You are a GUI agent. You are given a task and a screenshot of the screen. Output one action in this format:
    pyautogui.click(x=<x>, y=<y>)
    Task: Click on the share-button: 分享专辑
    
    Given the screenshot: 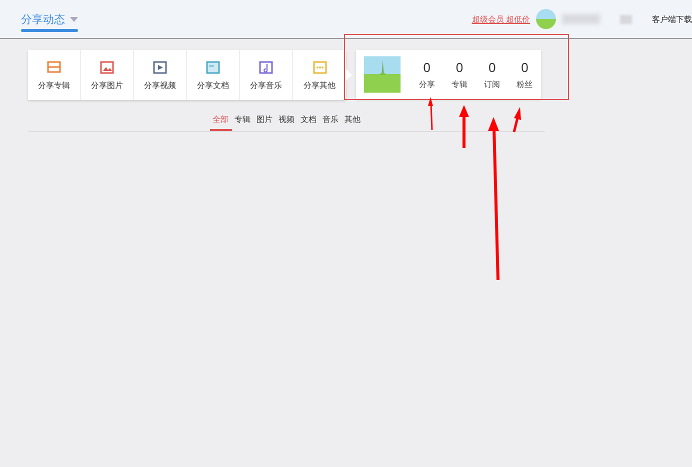 What is the action you would take?
    pyautogui.click(x=54, y=75)
    